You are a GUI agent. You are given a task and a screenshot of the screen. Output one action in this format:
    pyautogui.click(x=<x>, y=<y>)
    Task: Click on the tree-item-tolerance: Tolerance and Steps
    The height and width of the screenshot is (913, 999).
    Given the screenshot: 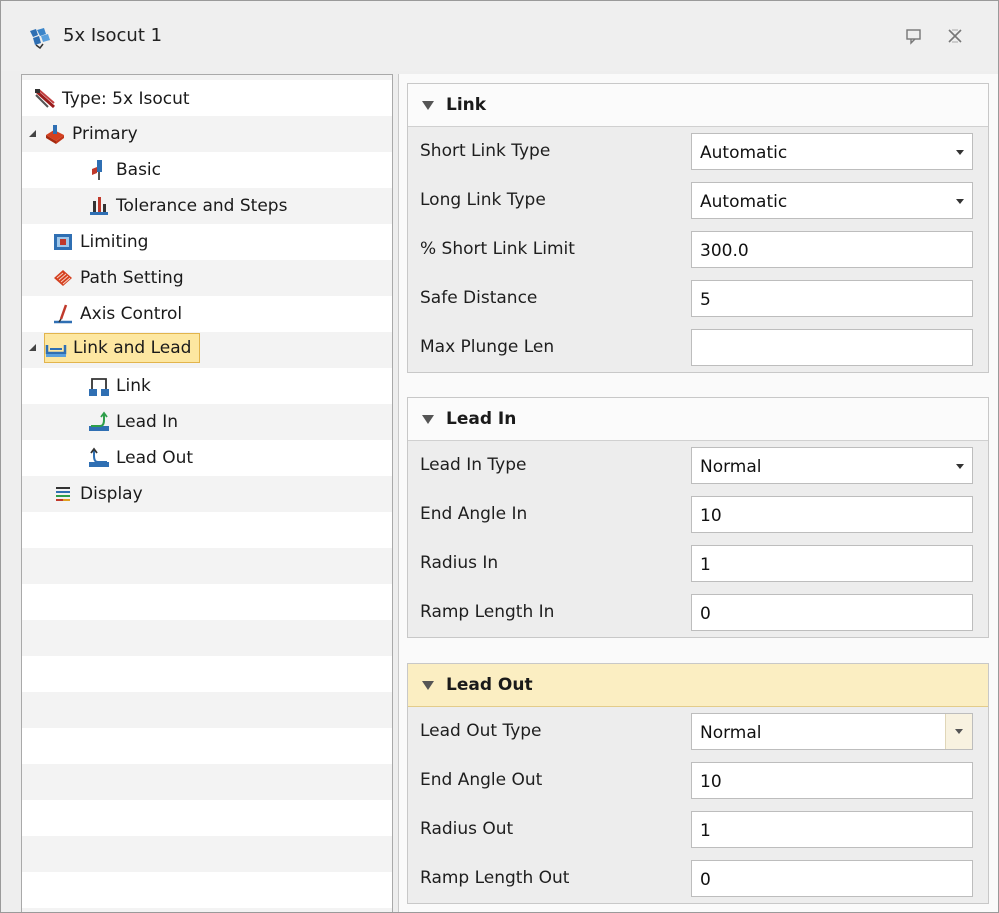 What is the action you would take?
    pyautogui.click(x=188, y=206)
    